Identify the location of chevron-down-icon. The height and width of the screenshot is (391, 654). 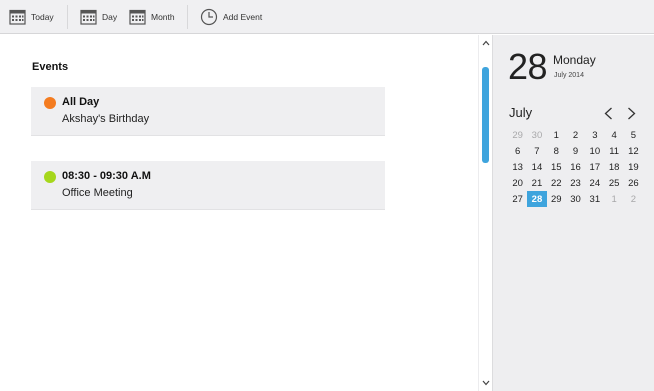
(486, 383).